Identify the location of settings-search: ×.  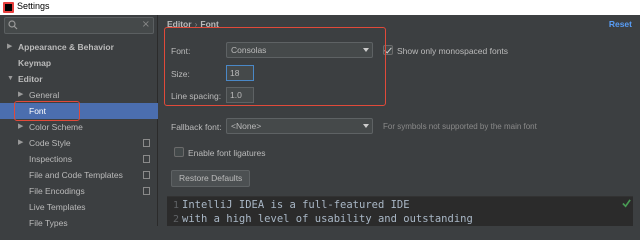
(79, 25).